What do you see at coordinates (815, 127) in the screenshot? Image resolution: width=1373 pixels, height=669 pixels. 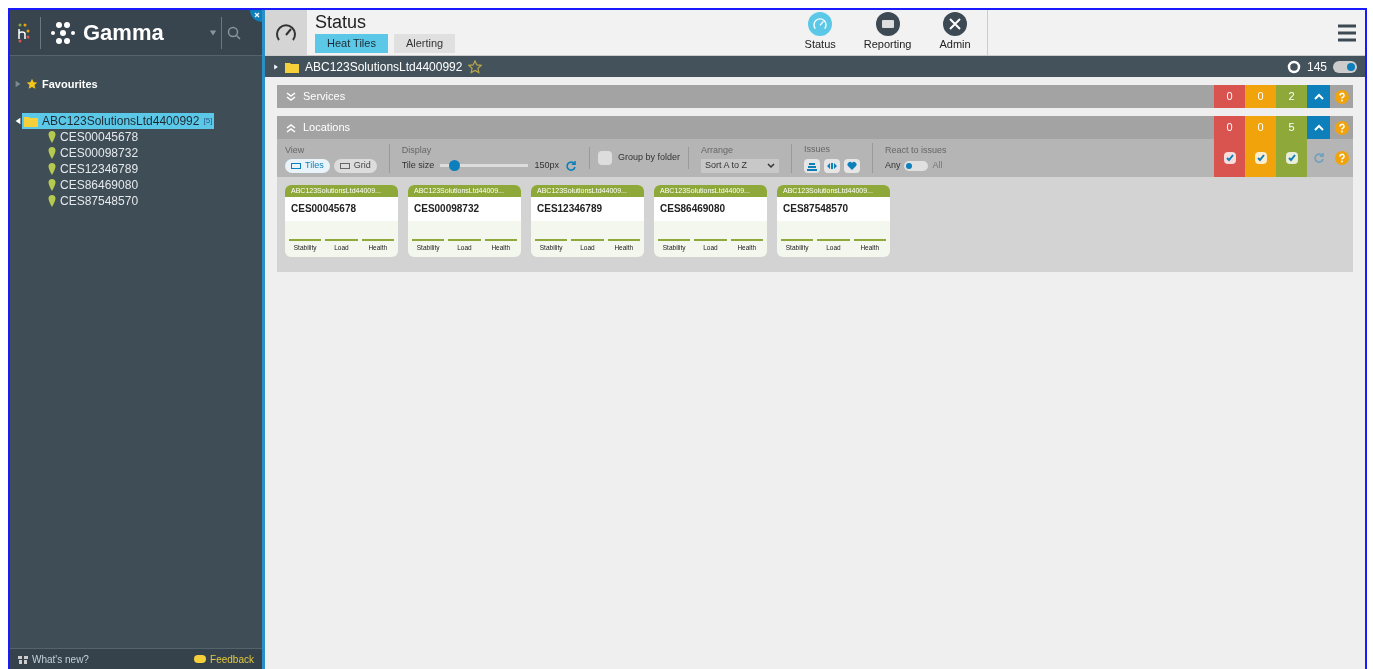 I see `section-header: Locations 0 0 5` at bounding box center [815, 127].